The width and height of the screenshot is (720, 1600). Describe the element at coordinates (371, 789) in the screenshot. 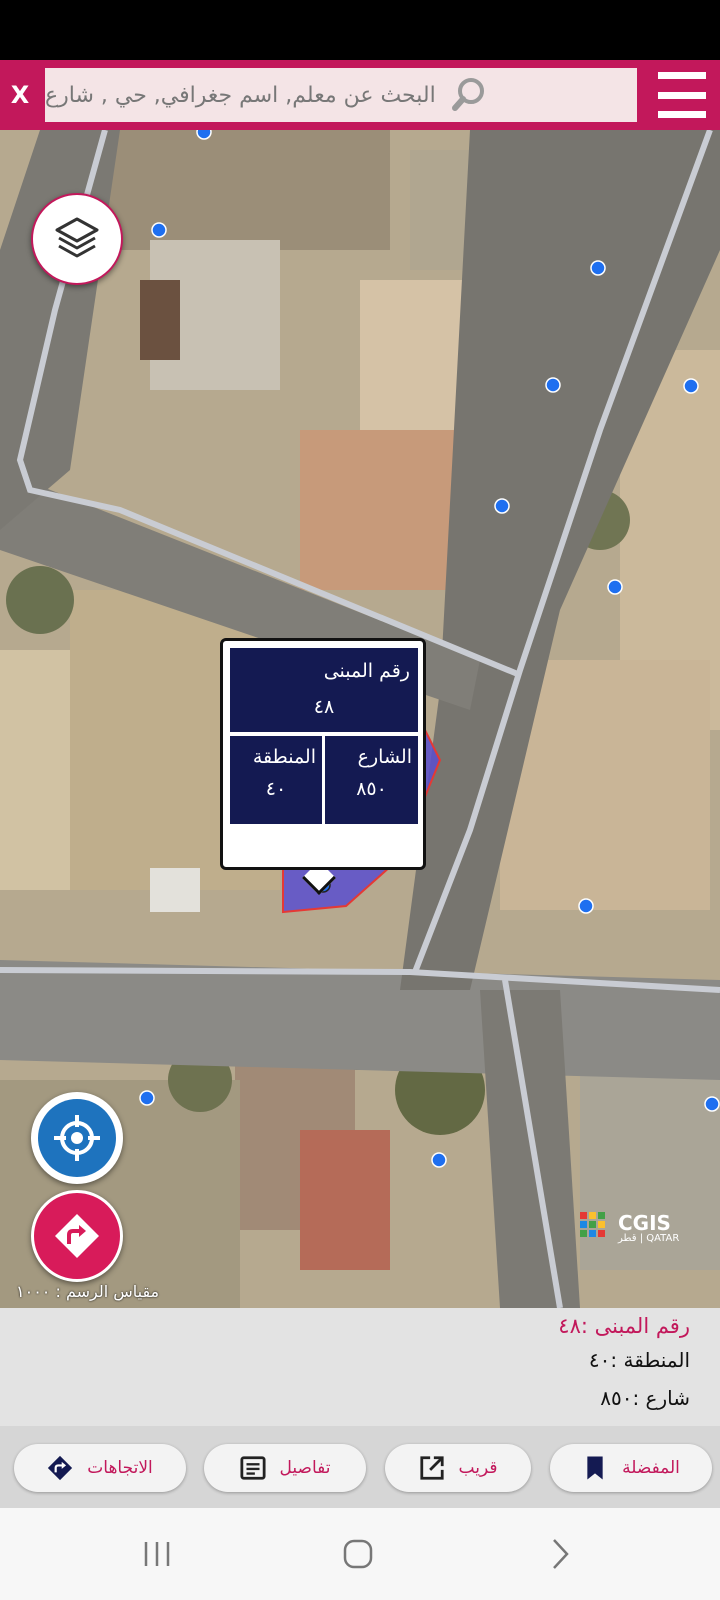

I see `popup-street-value: ٨٥٠` at that location.